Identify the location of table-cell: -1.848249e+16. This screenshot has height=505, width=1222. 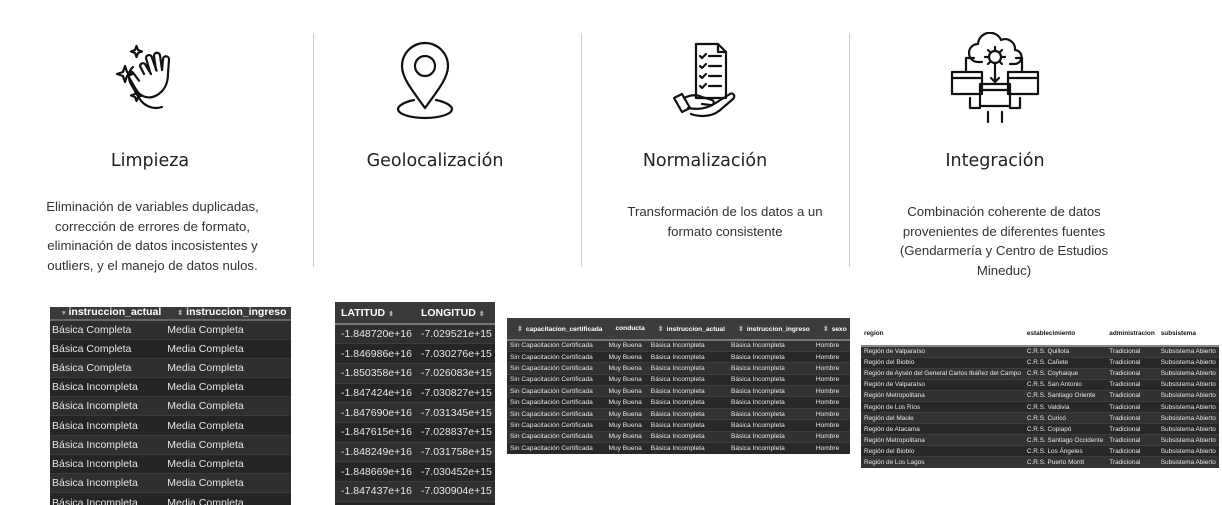
(375, 451).